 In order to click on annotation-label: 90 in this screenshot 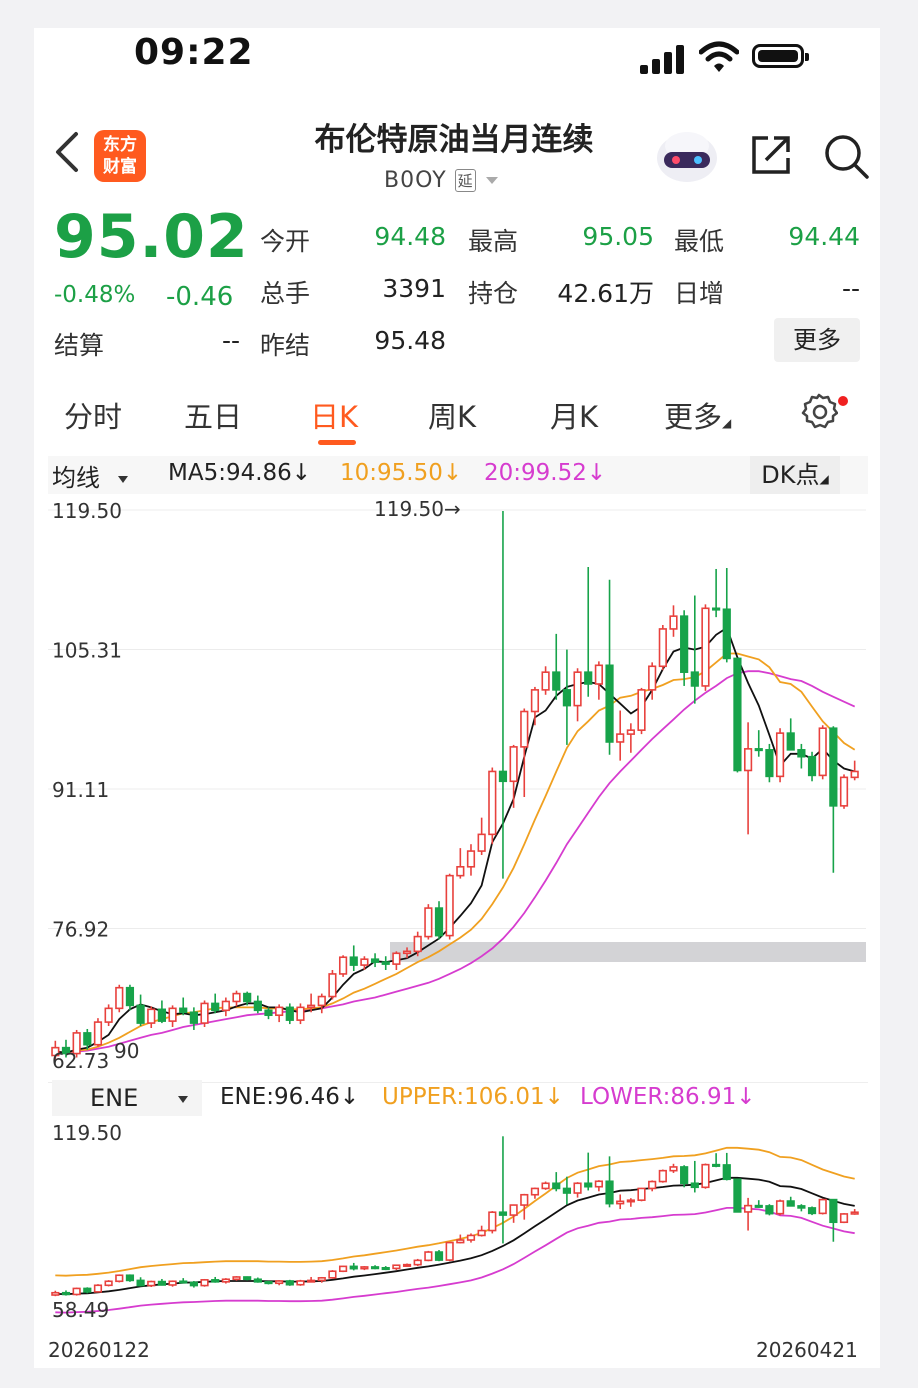, I will do `click(126, 1051)`.